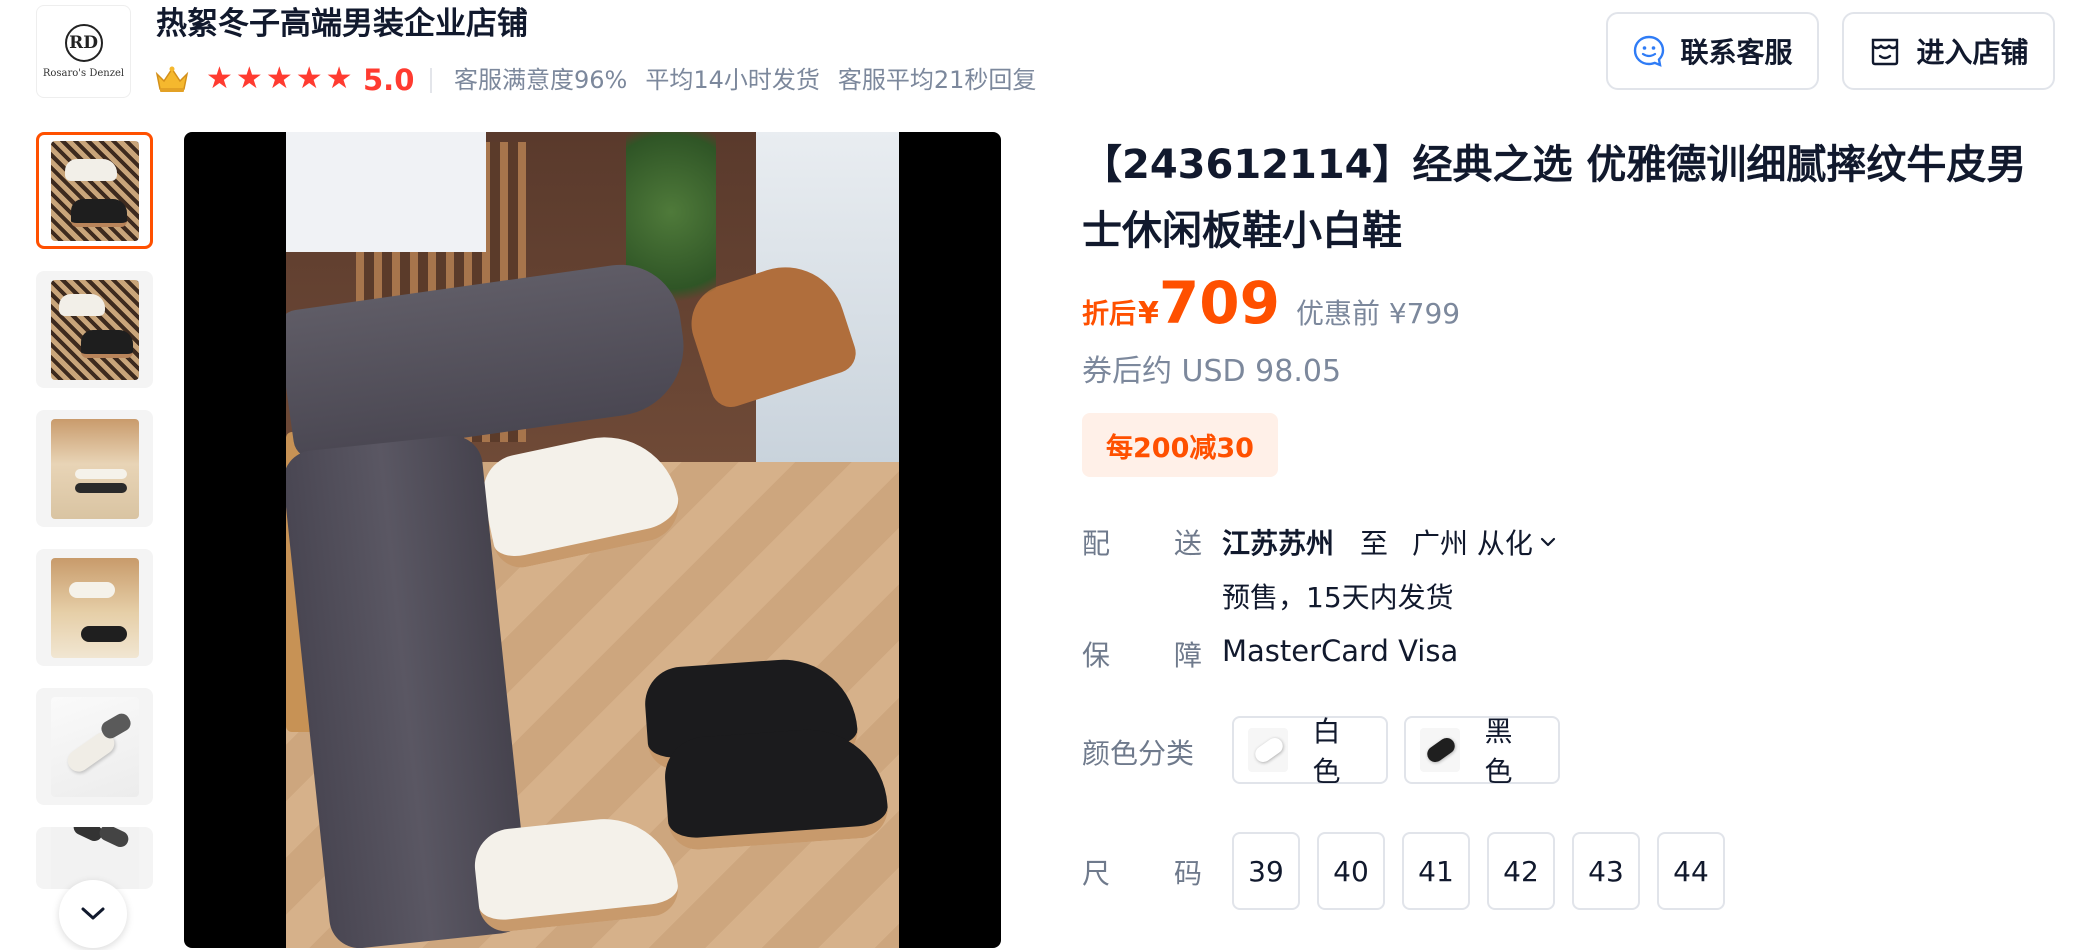  What do you see at coordinates (1212, 371) in the screenshot?
I see `usd-price: 券后约 USD 98.05` at bounding box center [1212, 371].